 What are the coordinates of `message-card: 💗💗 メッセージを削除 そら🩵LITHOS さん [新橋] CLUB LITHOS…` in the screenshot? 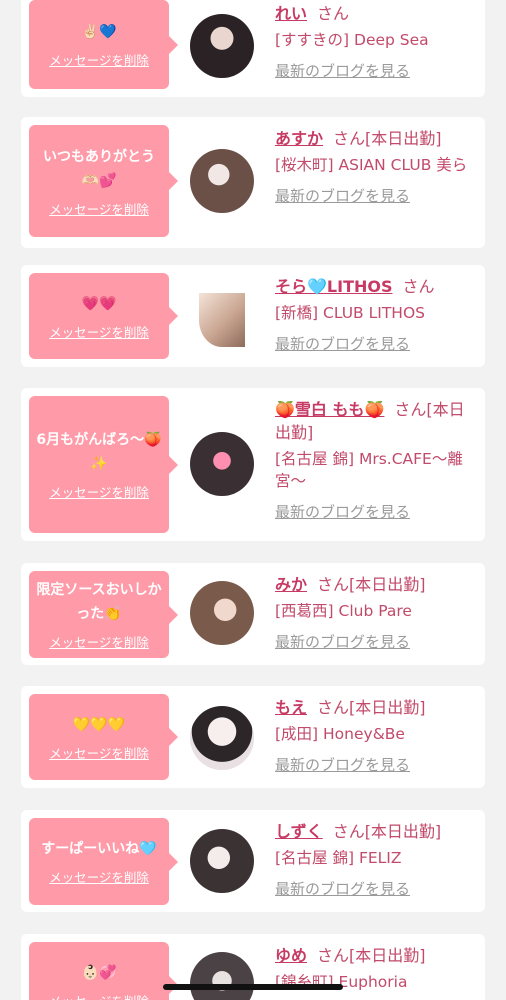 It's located at (253, 316).